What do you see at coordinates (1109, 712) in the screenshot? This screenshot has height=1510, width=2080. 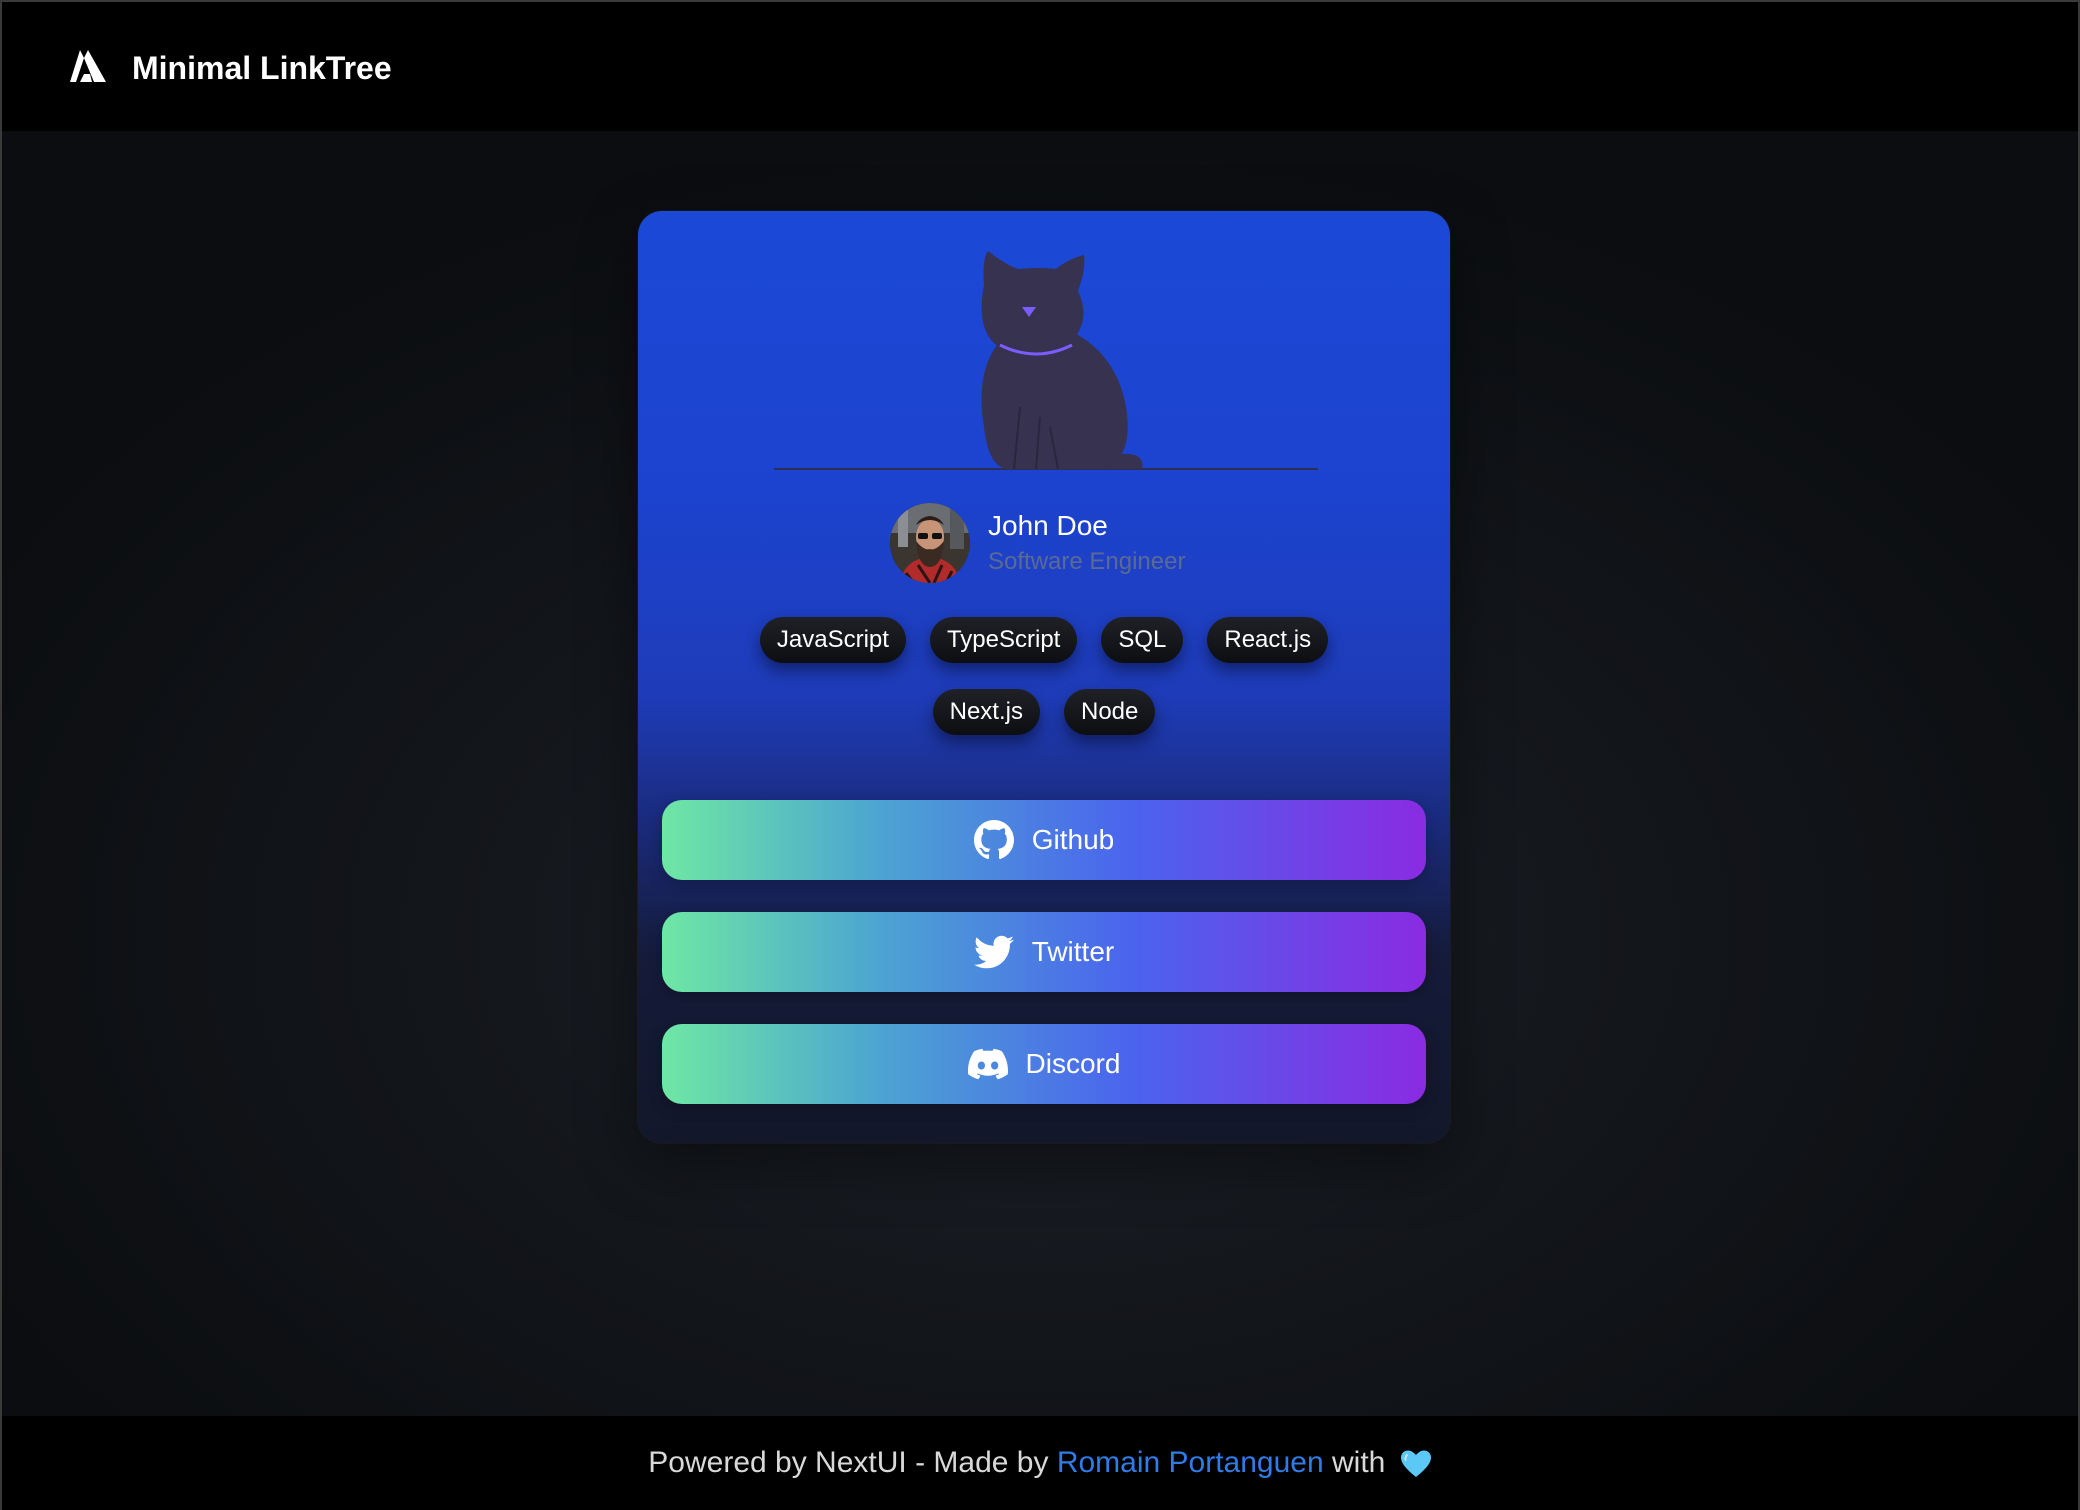 I see `skill-tag: Node` at bounding box center [1109, 712].